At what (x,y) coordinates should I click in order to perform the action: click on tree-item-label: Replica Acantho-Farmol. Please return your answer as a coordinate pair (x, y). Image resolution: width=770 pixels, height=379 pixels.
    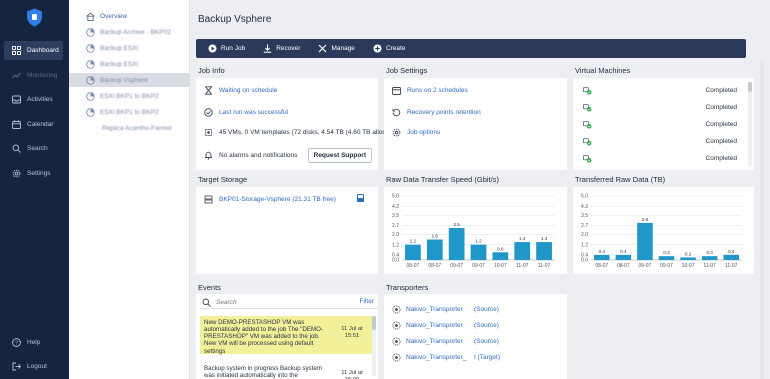
    Looking at the image, I should click on (137, 128).